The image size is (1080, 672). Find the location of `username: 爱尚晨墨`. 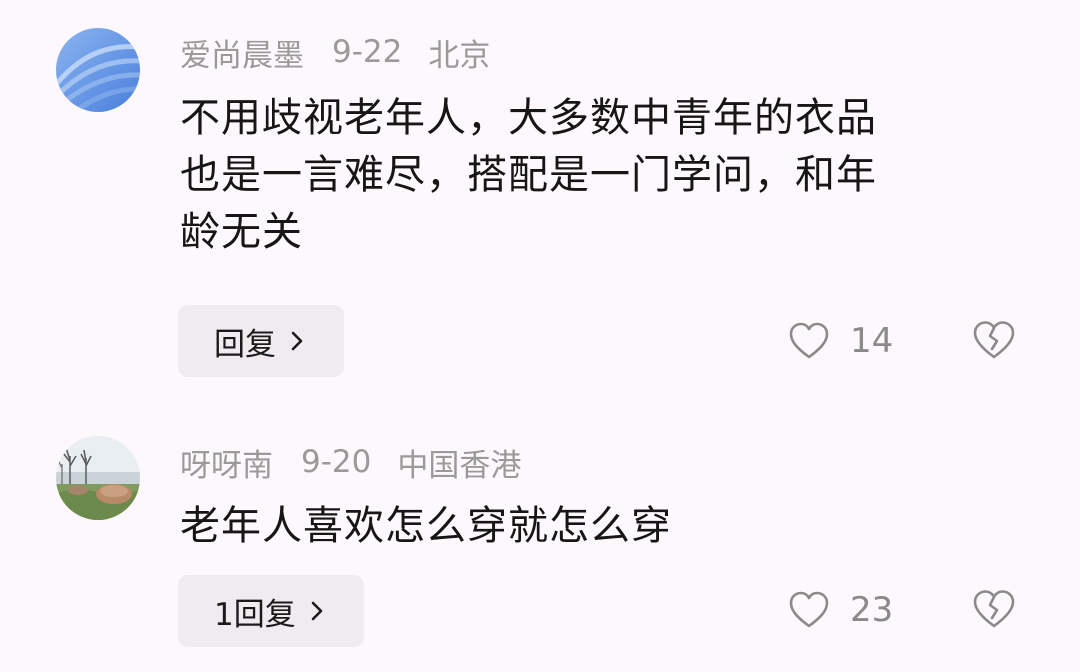

username: 爱尚晨墨 is located at coordinates (242, 52).